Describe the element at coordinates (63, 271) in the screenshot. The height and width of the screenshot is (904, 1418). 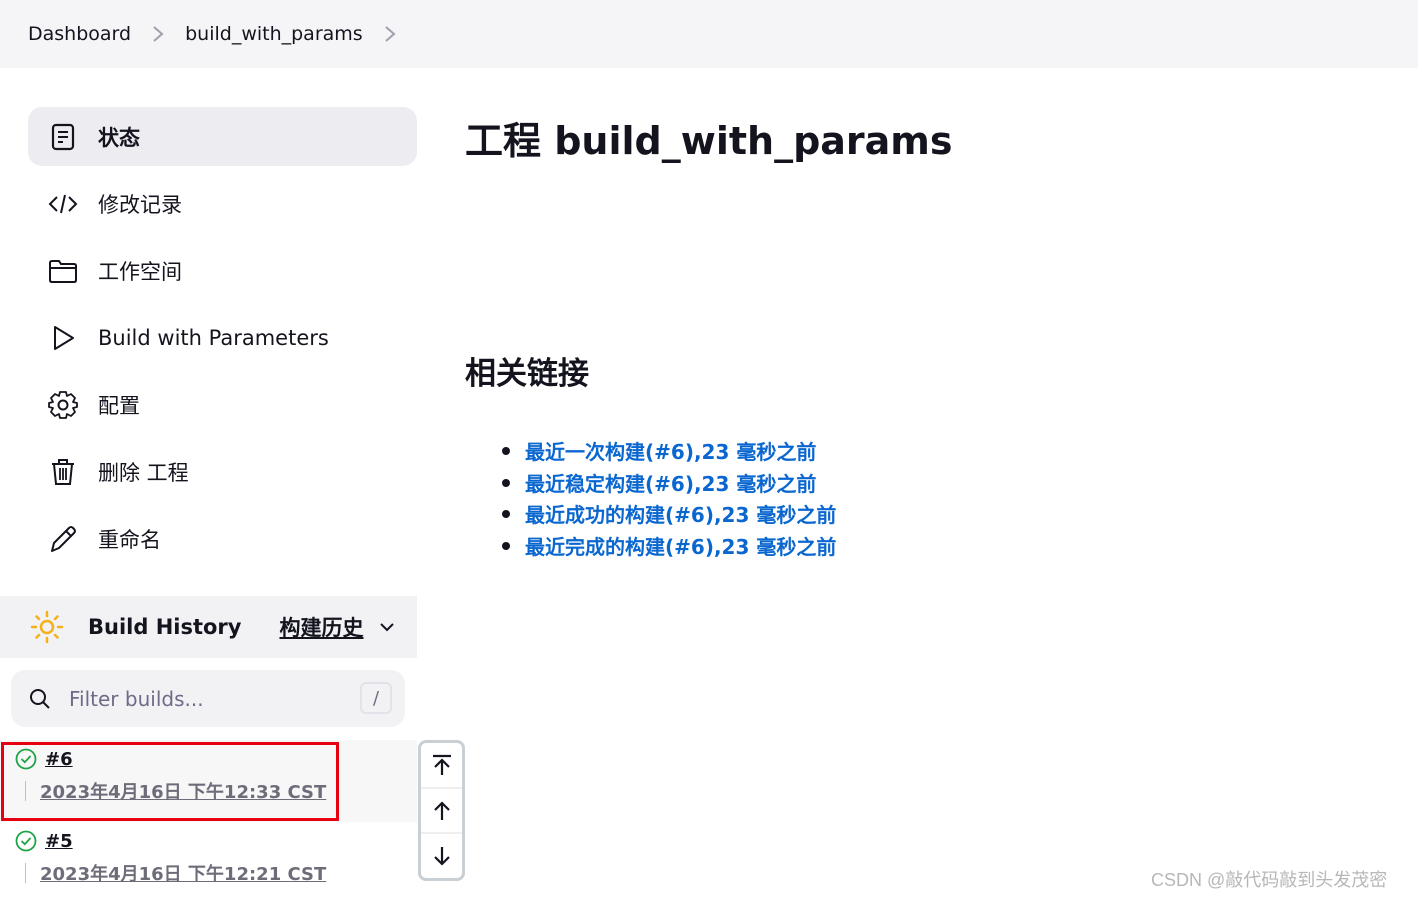
I see `folder-icon` at that location.